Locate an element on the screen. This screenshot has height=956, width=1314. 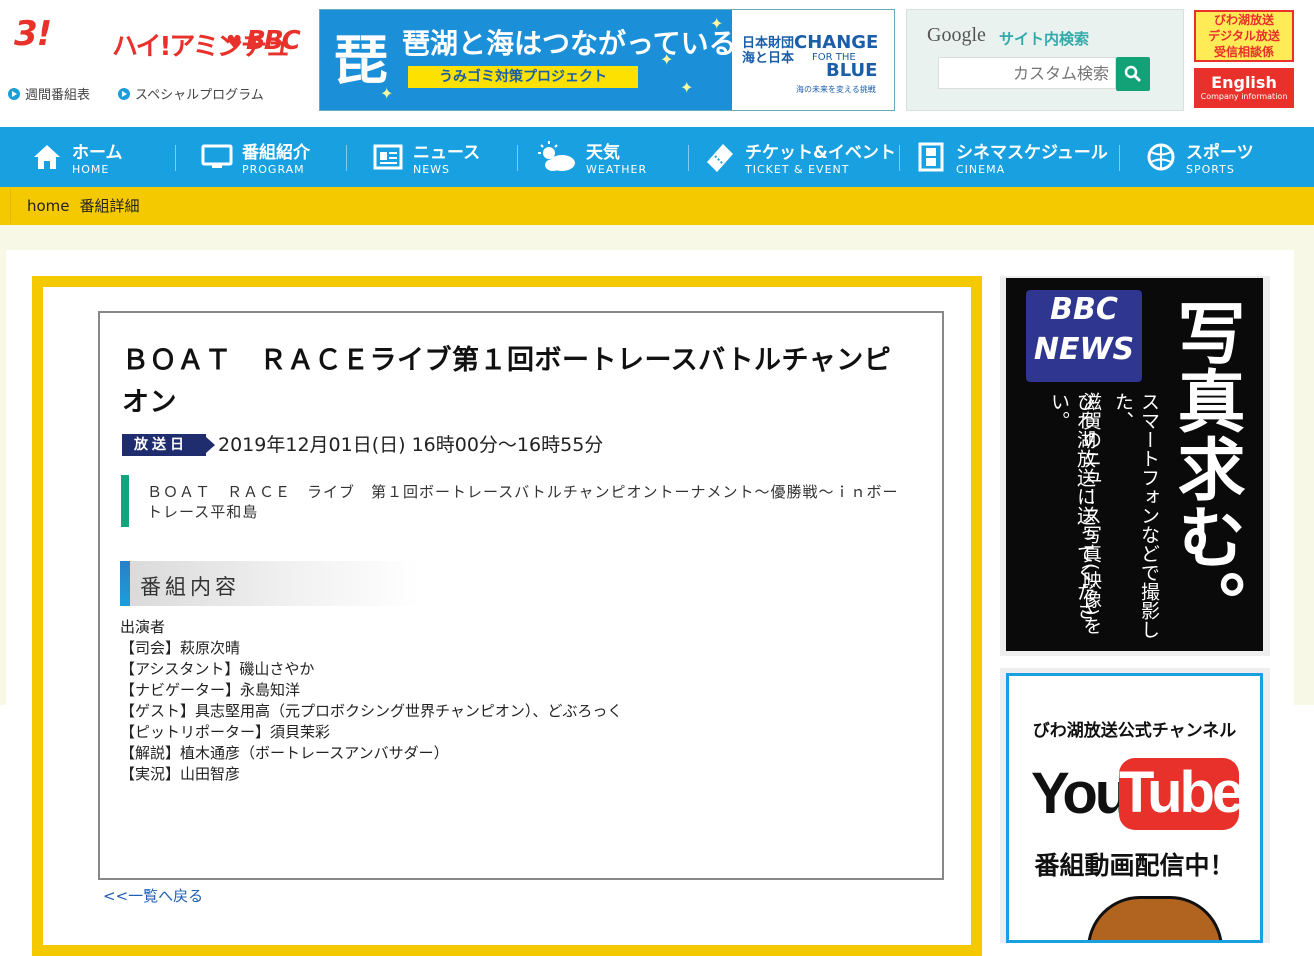
nav-label-en: SPORTS is located at coordinates (1210, 169).